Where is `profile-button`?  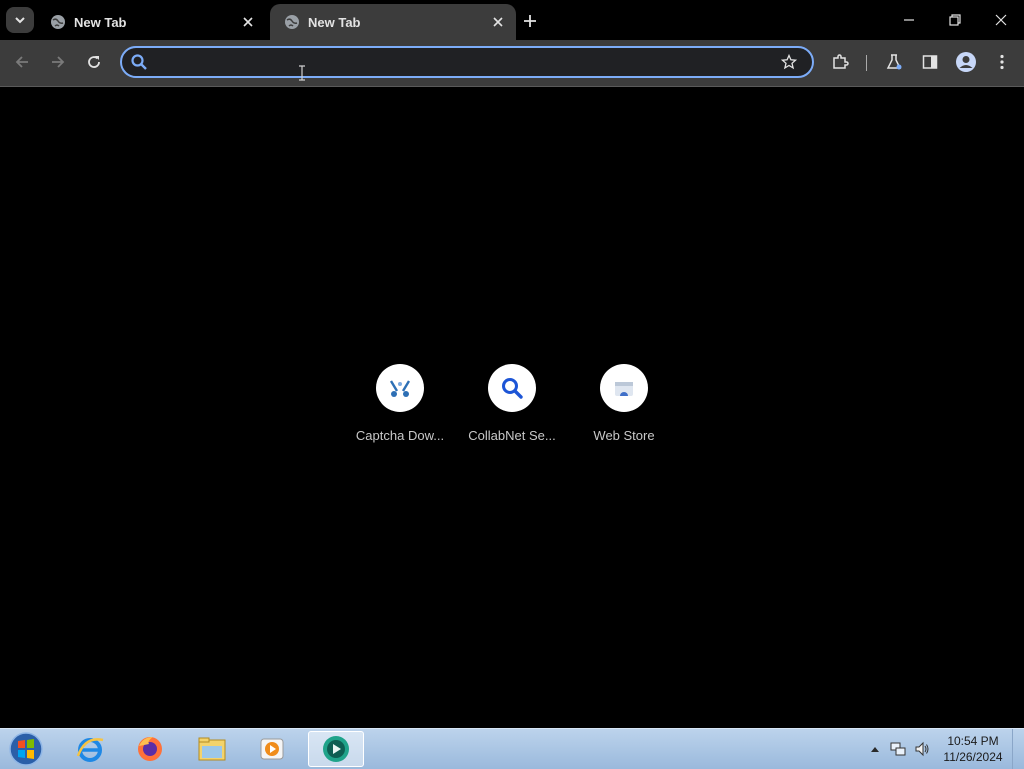 profile-button is located at coordinates (966, 62).